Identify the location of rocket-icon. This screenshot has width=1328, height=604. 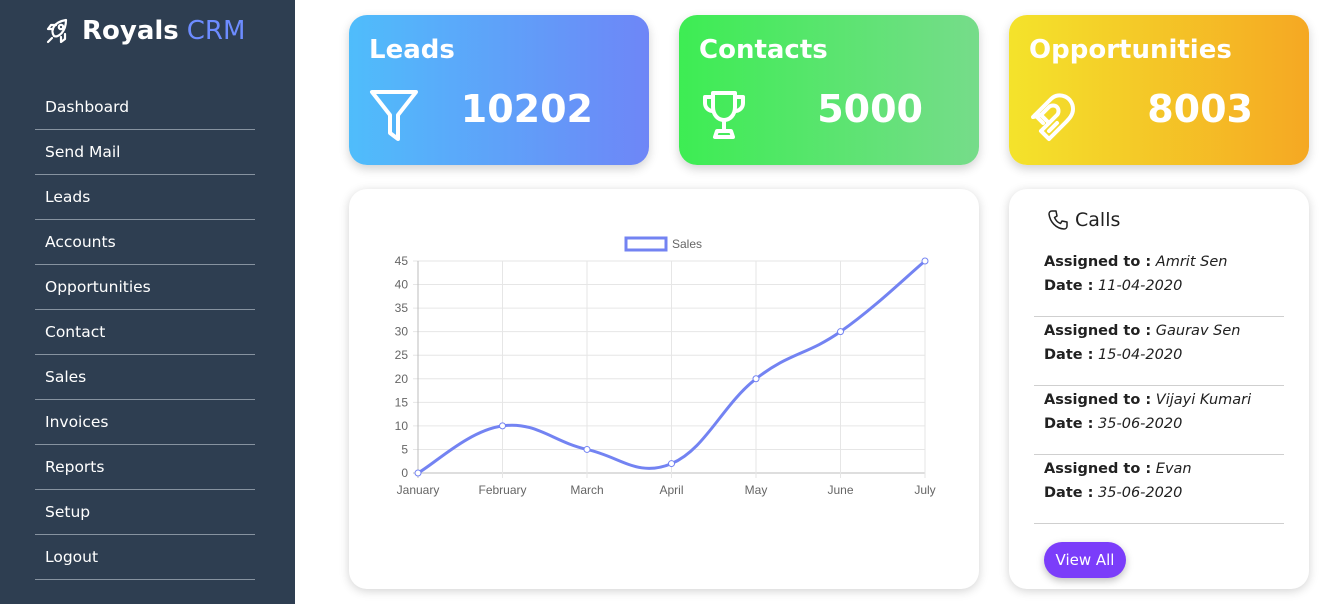
(57, 31).